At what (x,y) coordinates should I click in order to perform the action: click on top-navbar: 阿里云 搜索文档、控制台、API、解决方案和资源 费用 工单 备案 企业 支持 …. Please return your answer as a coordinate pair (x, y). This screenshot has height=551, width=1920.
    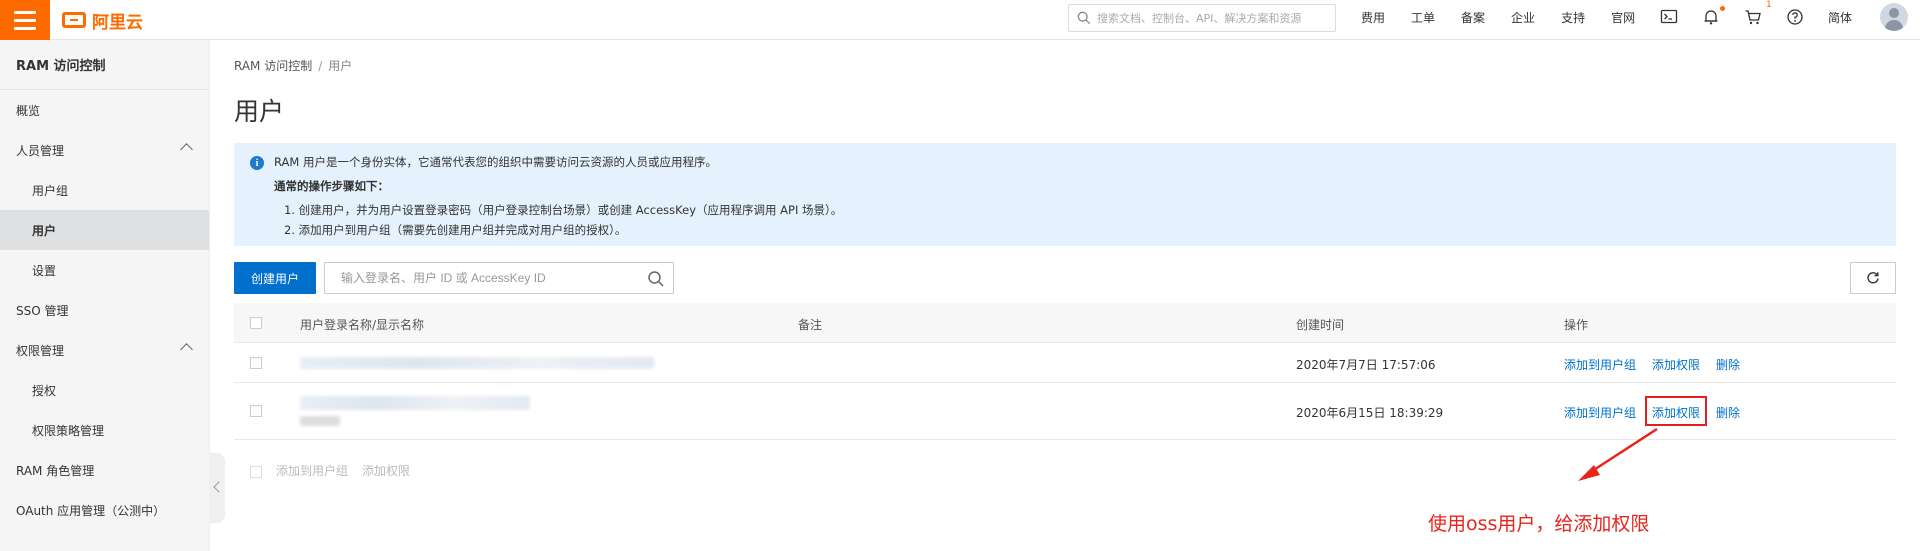
    Looking at the image, I should click on (960, 20).